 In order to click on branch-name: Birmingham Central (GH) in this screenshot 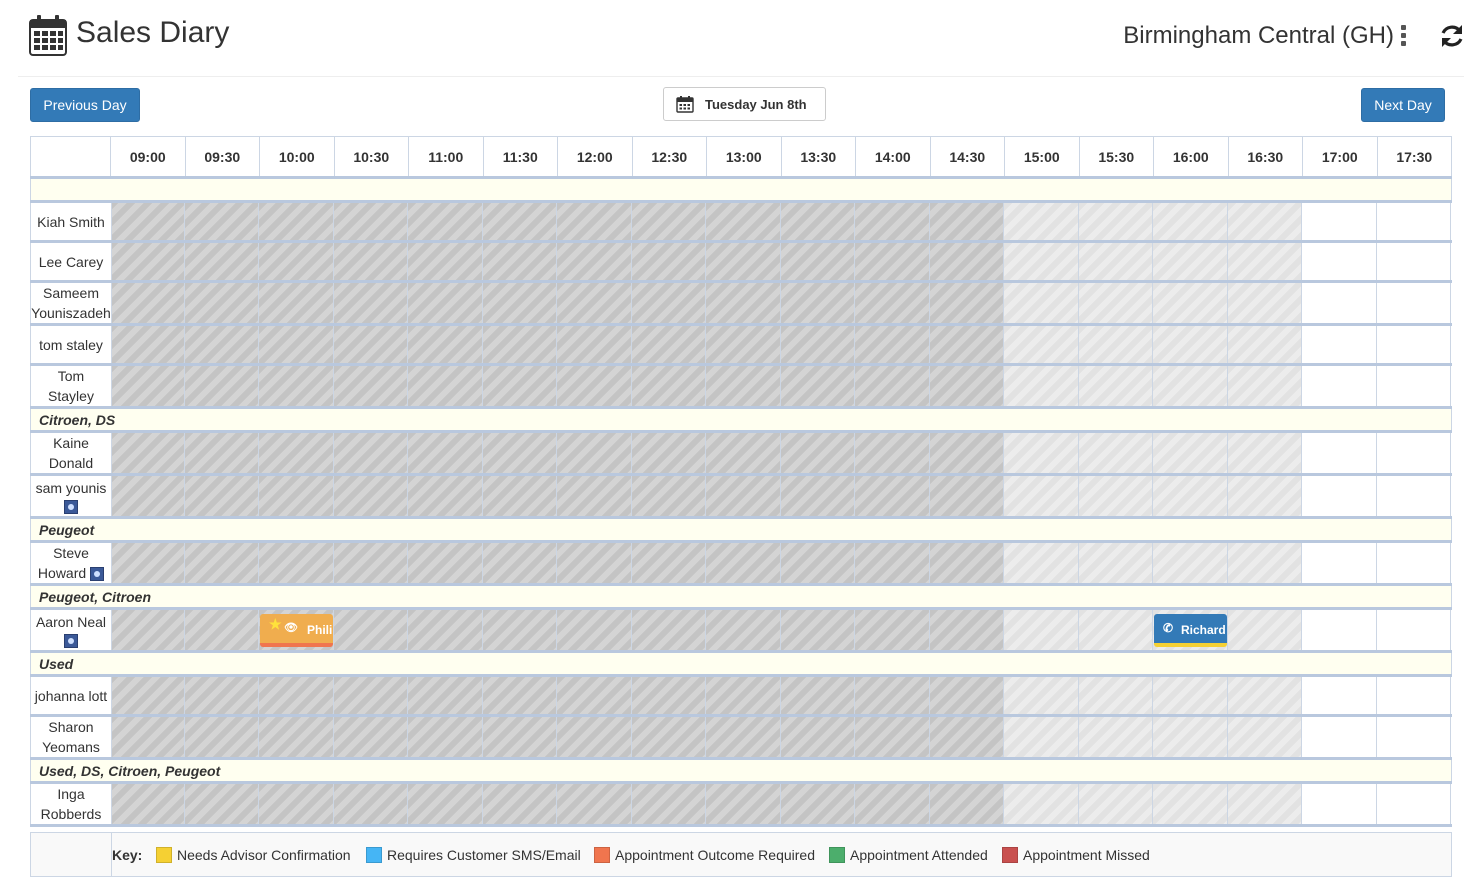, I will do `click(1258, 36)`.